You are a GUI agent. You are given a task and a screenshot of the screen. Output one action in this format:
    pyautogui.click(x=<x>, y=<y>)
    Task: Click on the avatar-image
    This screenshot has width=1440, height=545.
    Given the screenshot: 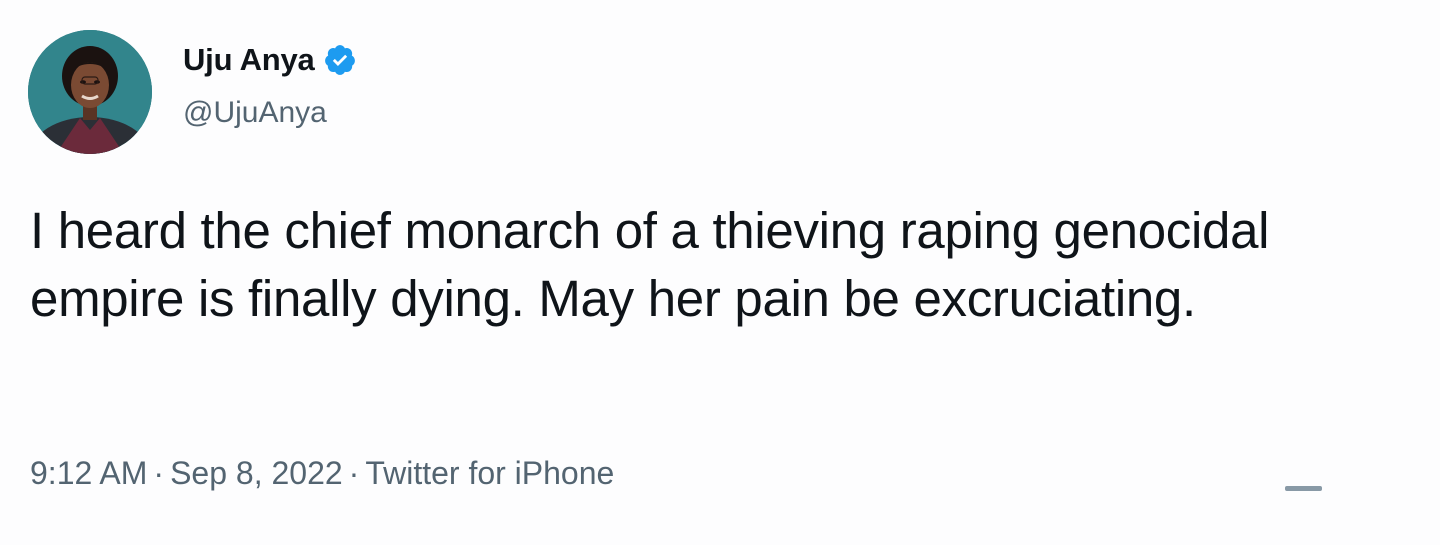 What is the action you would take?
    pyautogui.click(x=90, y=92)
    